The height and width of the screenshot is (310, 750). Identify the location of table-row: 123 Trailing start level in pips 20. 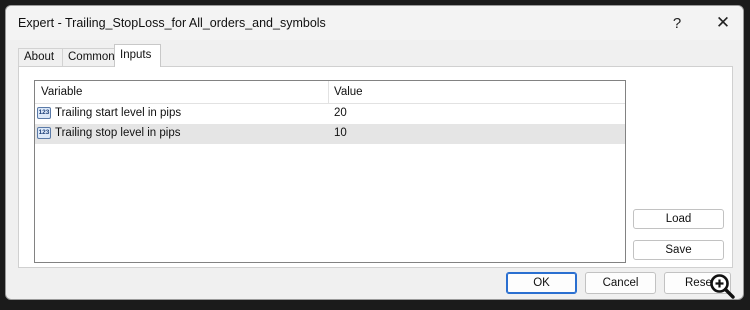
(330, 114).